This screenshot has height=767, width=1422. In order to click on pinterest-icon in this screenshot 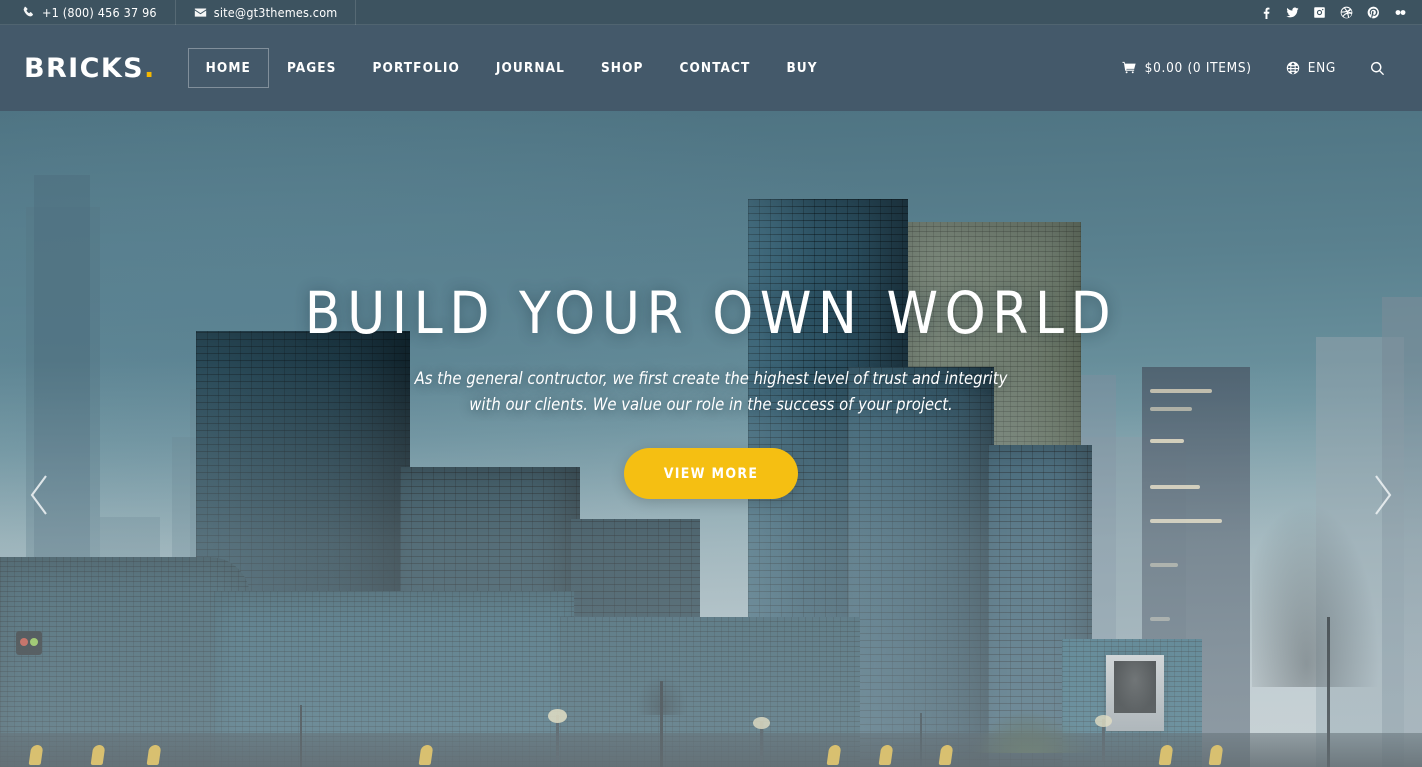, I will do `click(1373, 12)`.